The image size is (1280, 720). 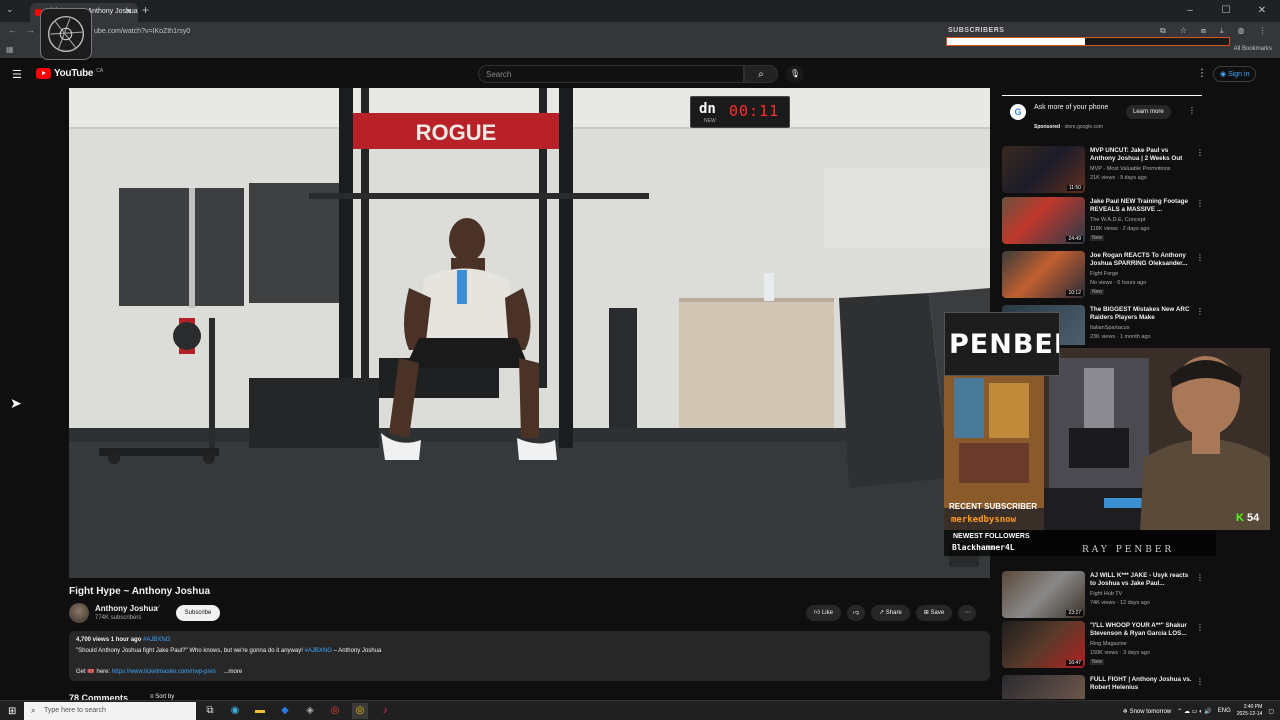 What do you see at coordinates (1203, 31) in the screenshot?
I see `extensions-icon: ⧈` at bounding box center [1203, 31].